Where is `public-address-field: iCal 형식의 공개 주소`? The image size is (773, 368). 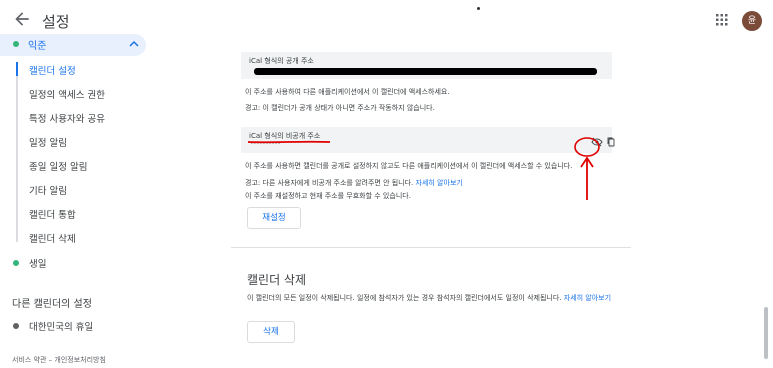
public-address-field: iCal 형식의 공개 주소 is located at coordinates (426, 65).